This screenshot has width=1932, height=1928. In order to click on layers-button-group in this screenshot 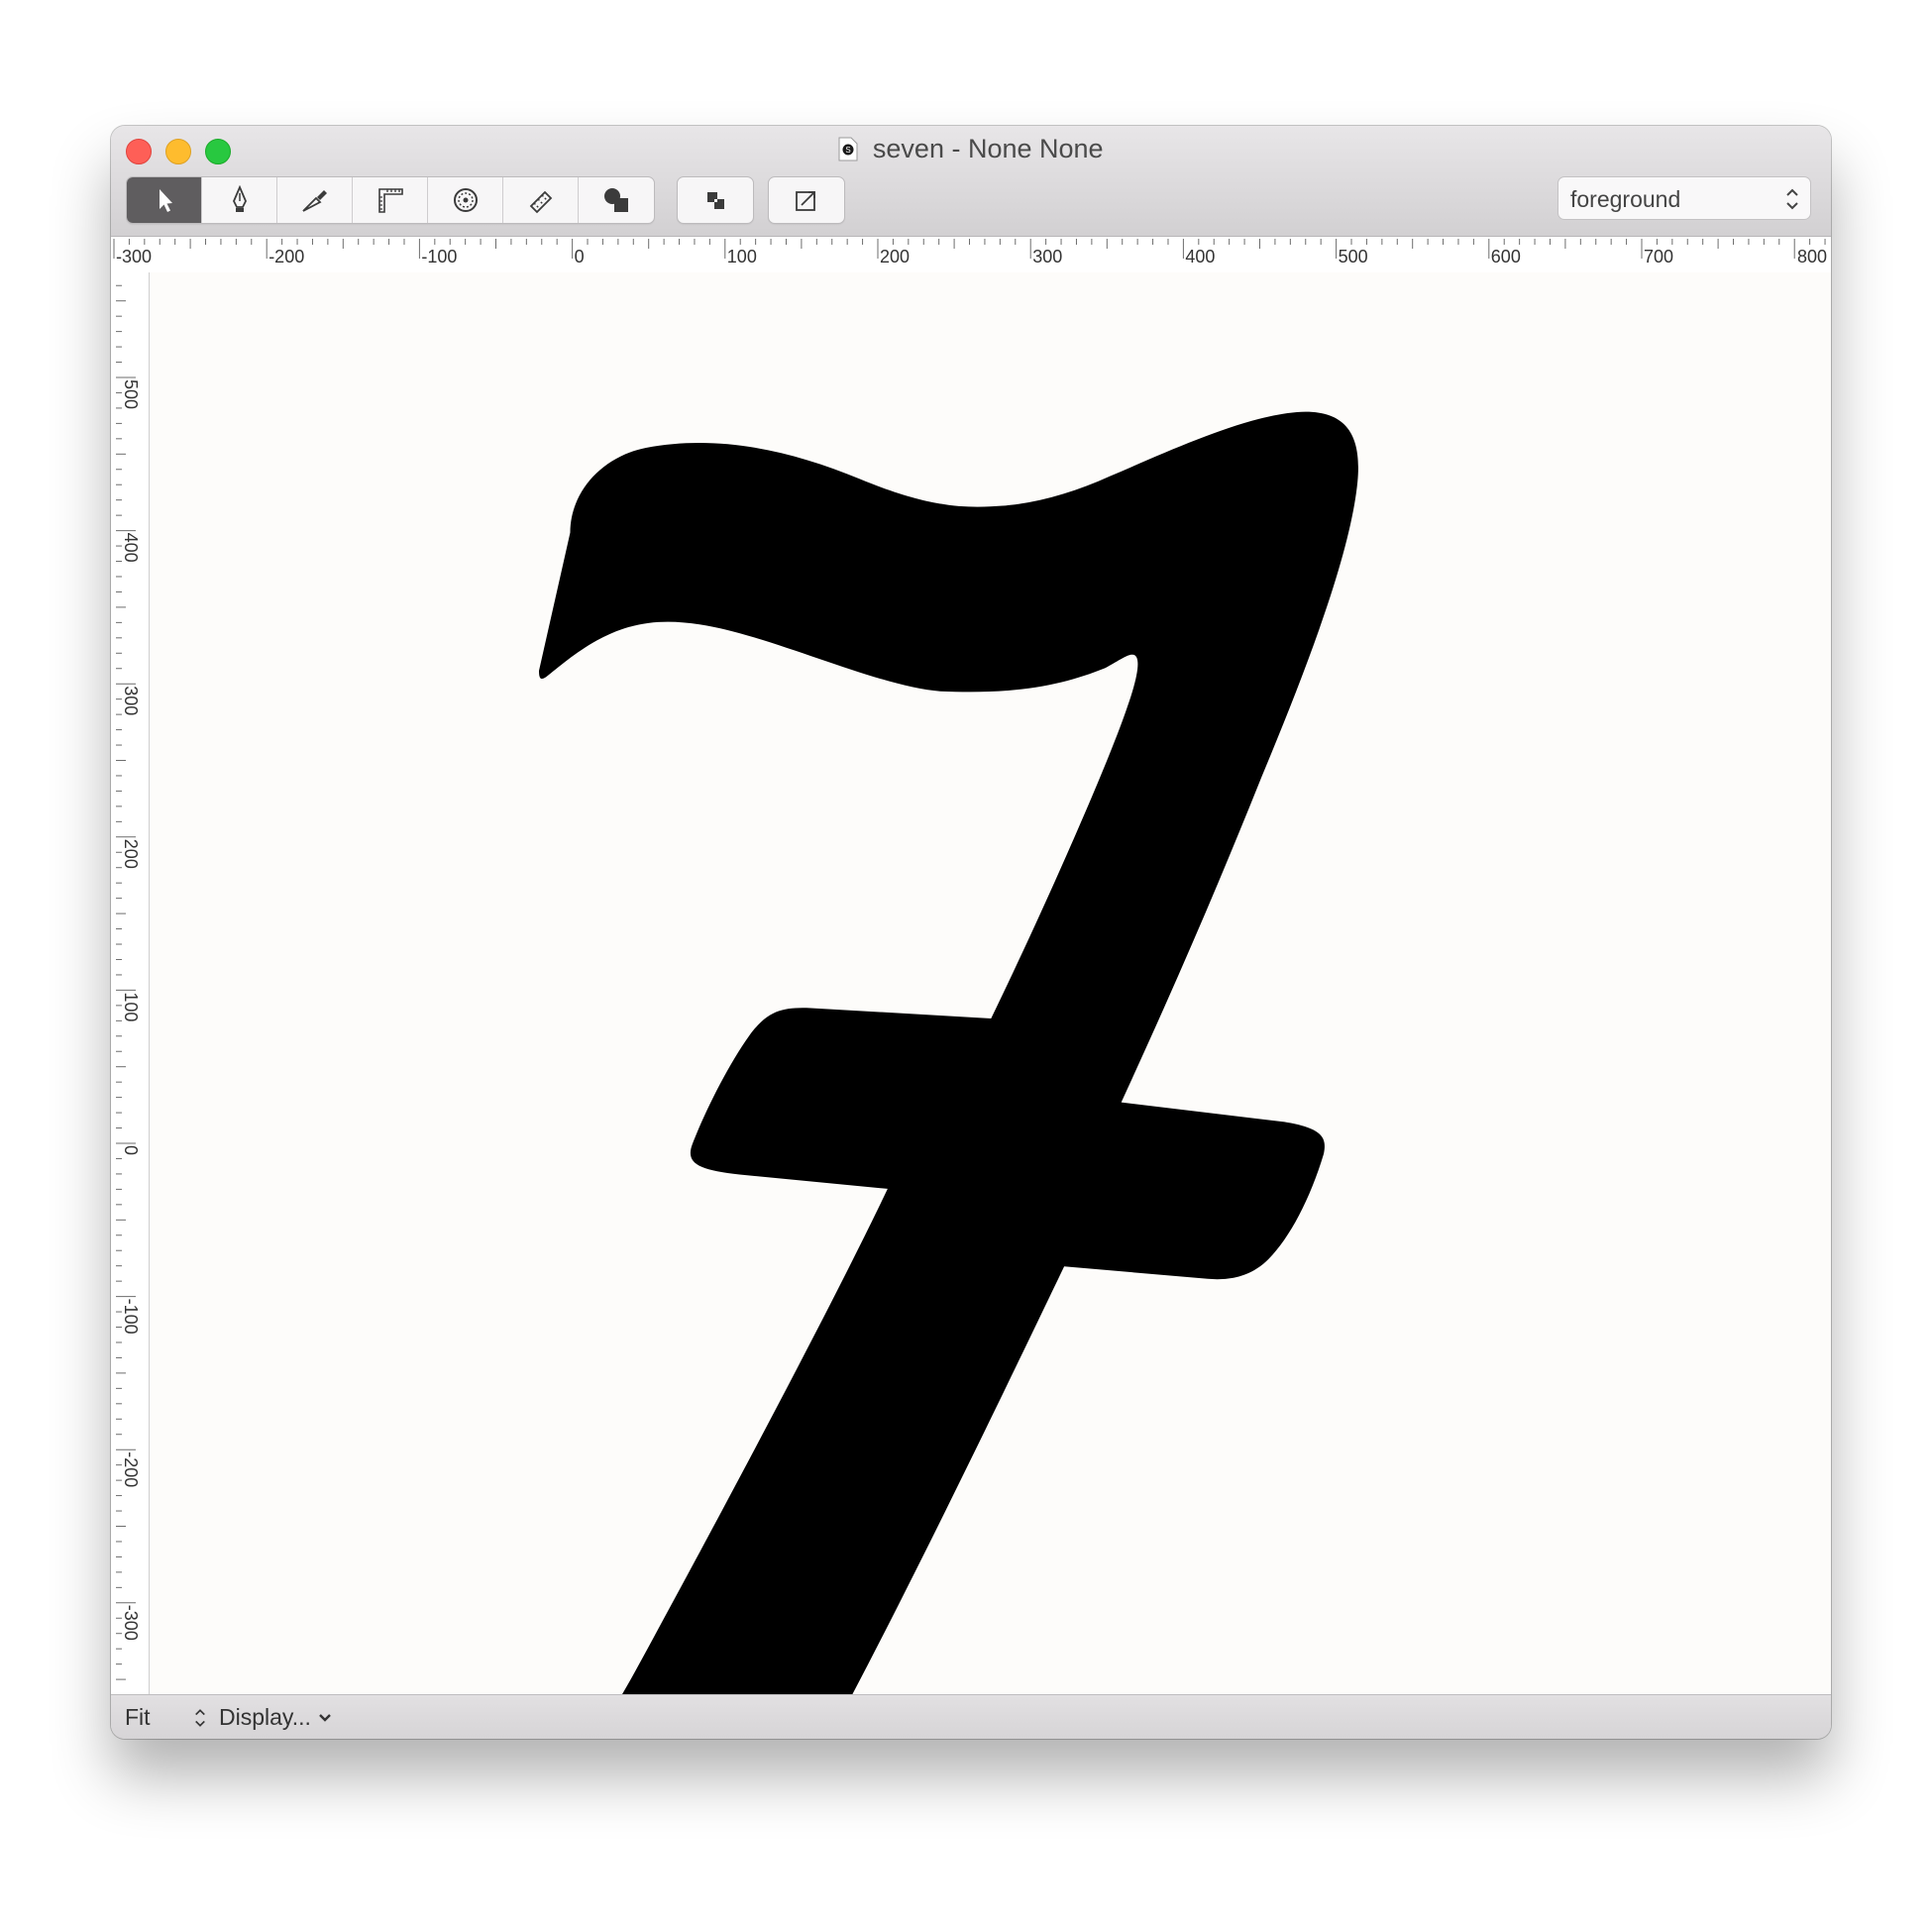, I will do `click(716, 200)`.